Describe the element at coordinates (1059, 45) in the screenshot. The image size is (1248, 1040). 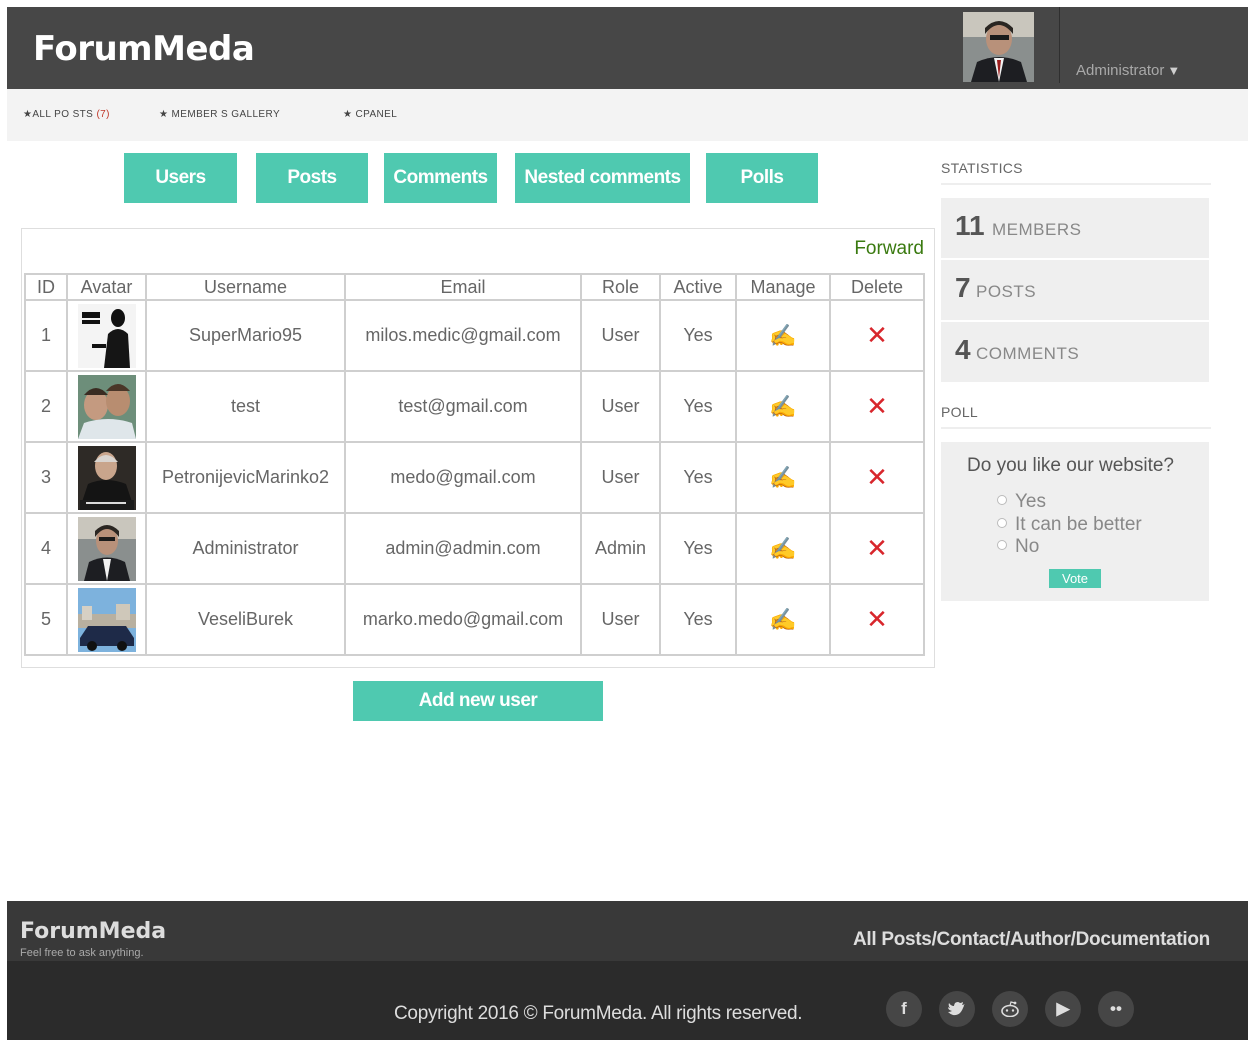
I see `header-divider` at that location.